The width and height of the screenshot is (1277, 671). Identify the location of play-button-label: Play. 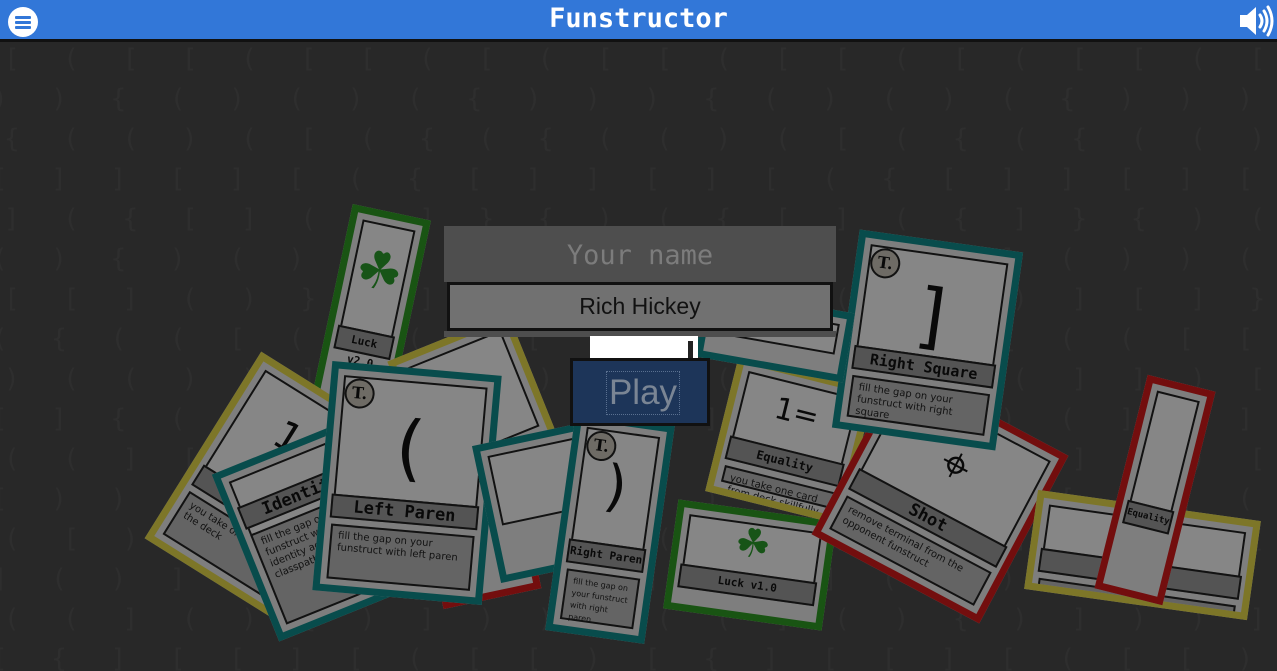
(643, 393).